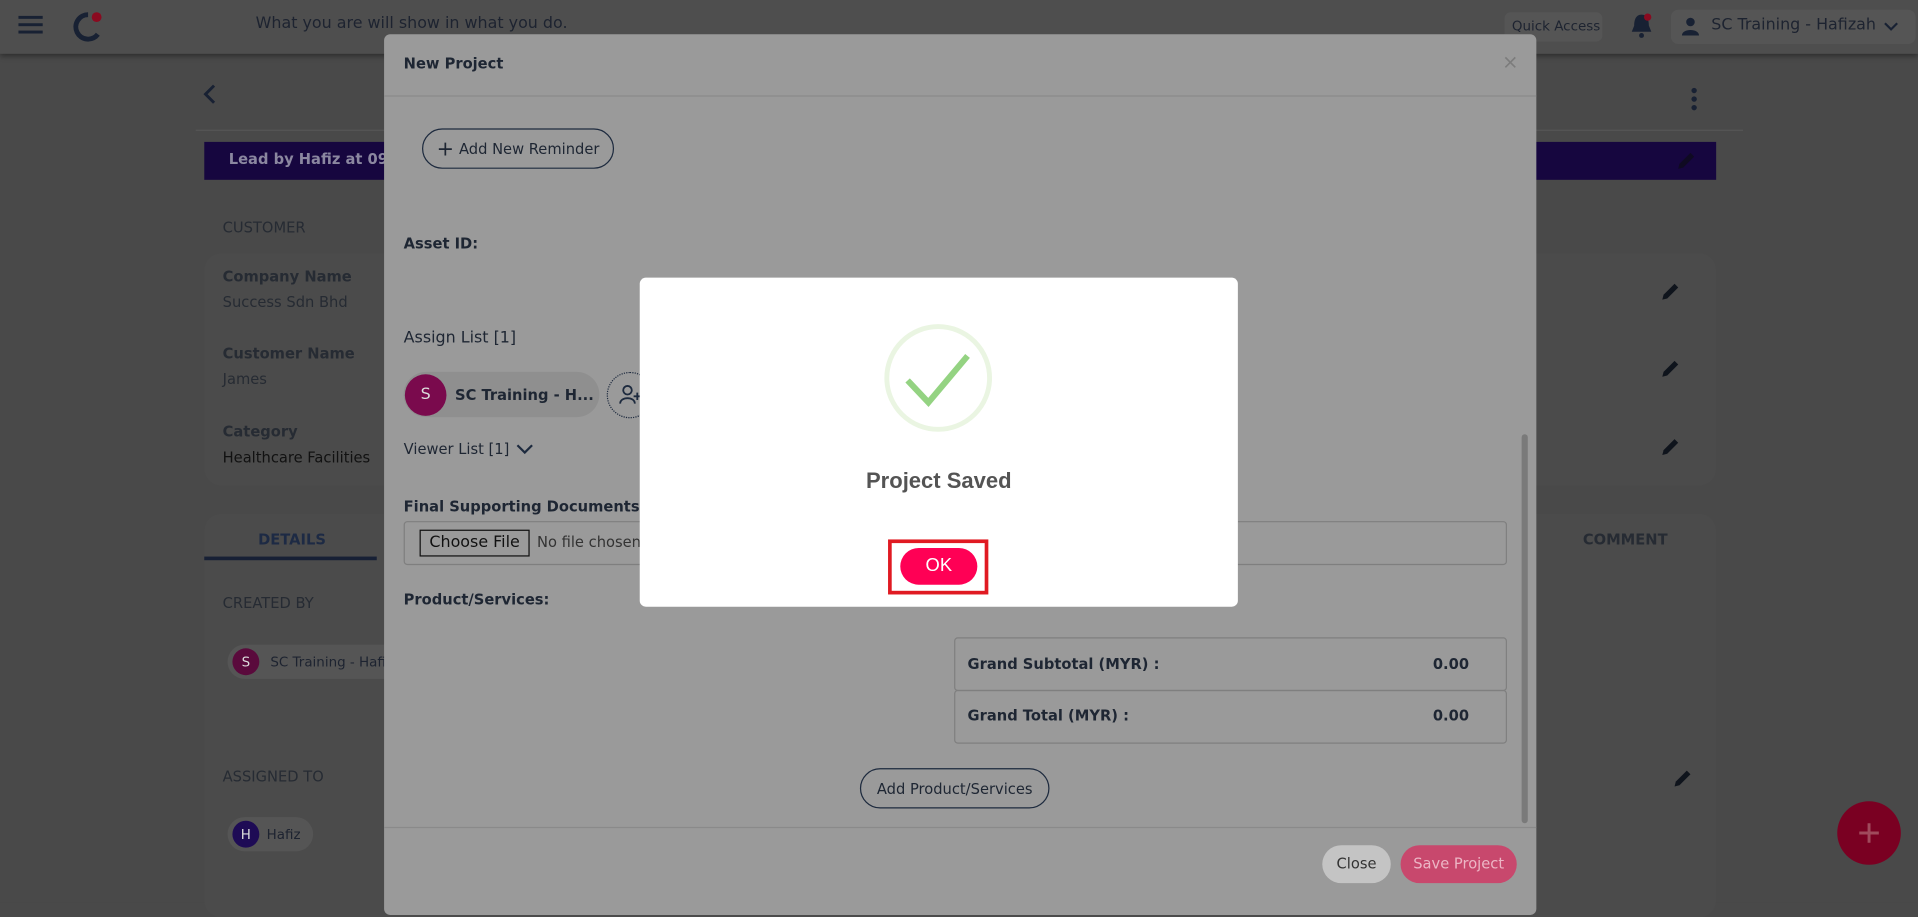 The height and width of the screenshot is (917, 1918). Describe the element at coordinates (460, 338) in the screenshot. I see `assign-list-label: Assign List [1]` at that location.